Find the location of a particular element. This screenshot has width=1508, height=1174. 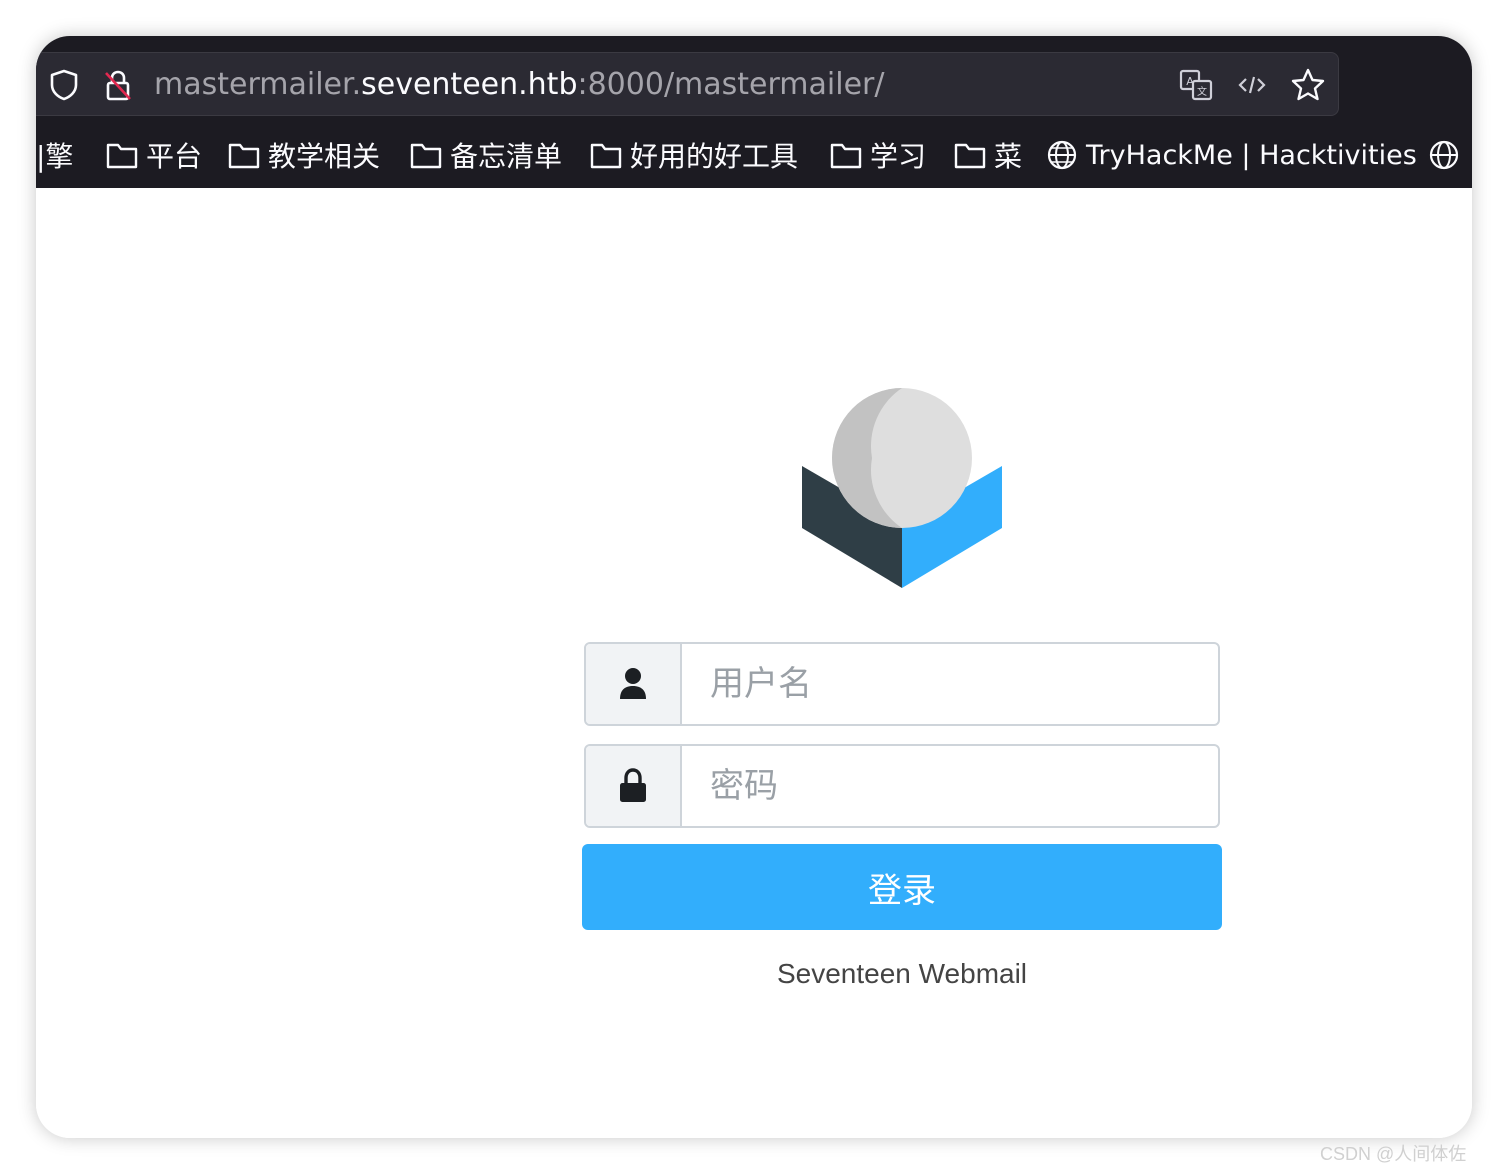

user-icon is located at coordinates (634, 684).